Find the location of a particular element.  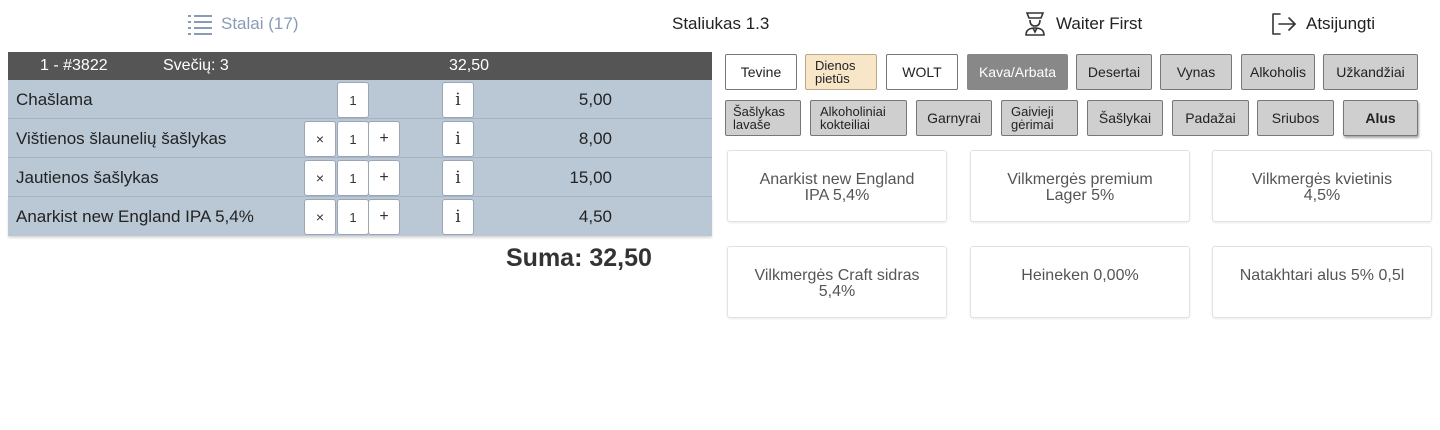

waiter-info: Waiter First is located at coordinates (1083, 24).